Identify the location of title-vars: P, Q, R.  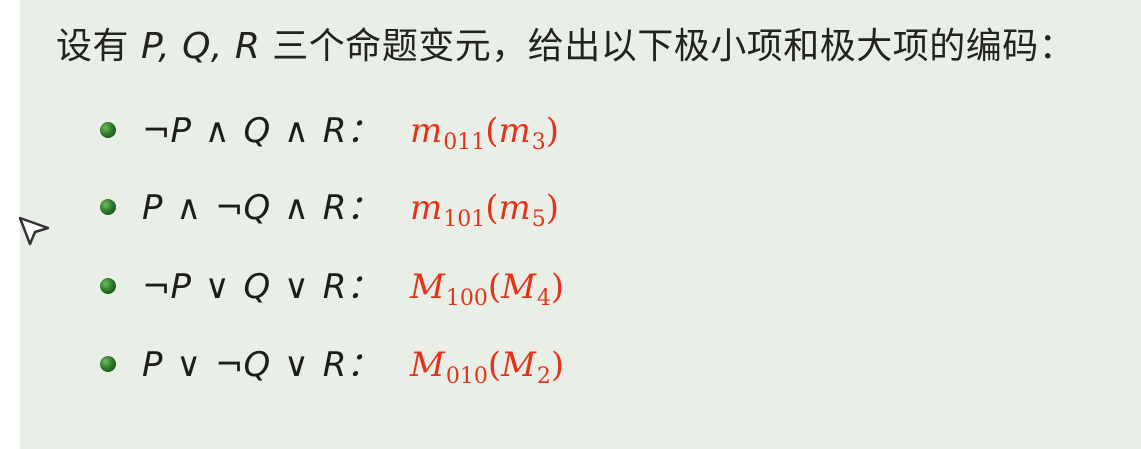
(200, 46).